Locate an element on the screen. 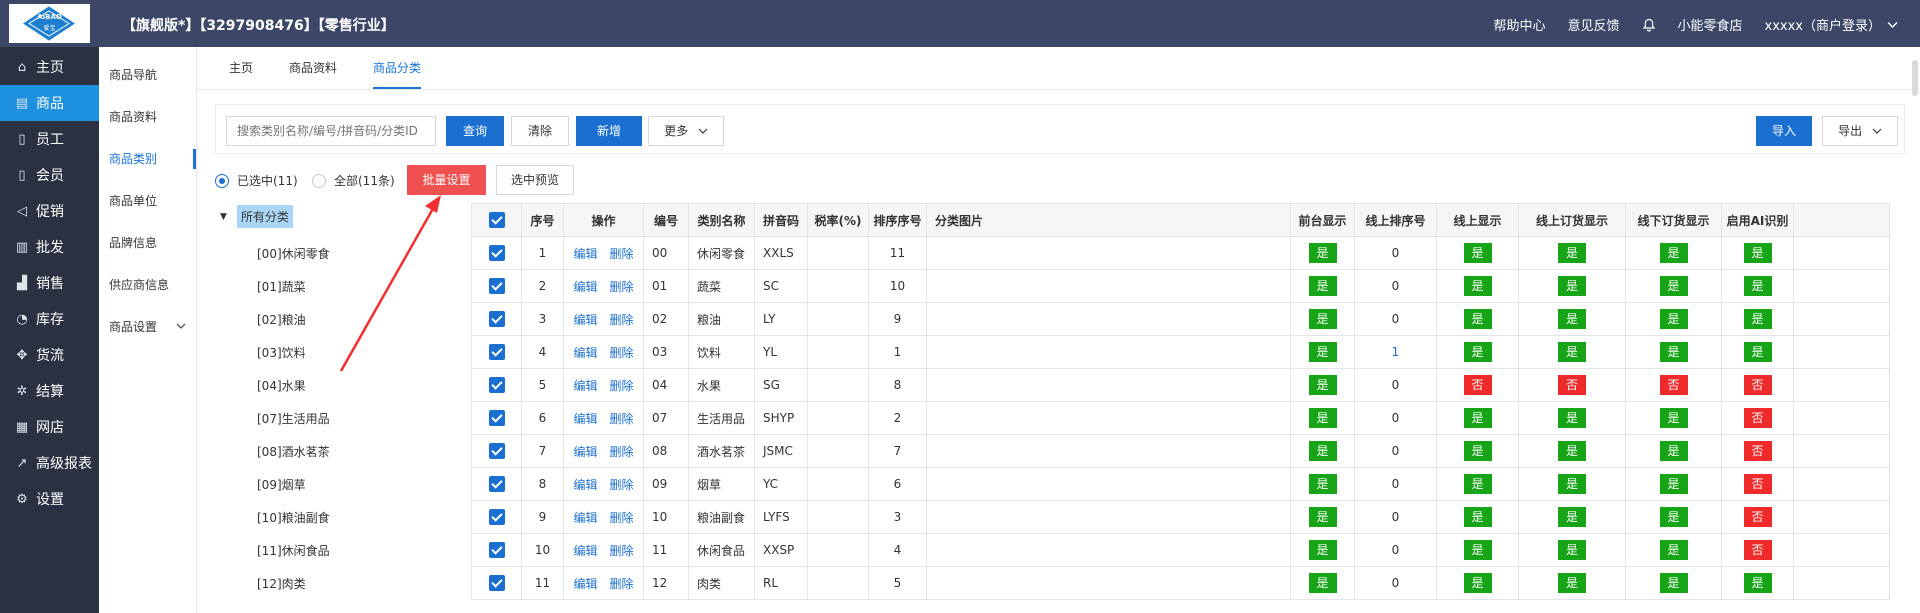  radio-all: 全部(11条) is located at coordinates (353, 180).